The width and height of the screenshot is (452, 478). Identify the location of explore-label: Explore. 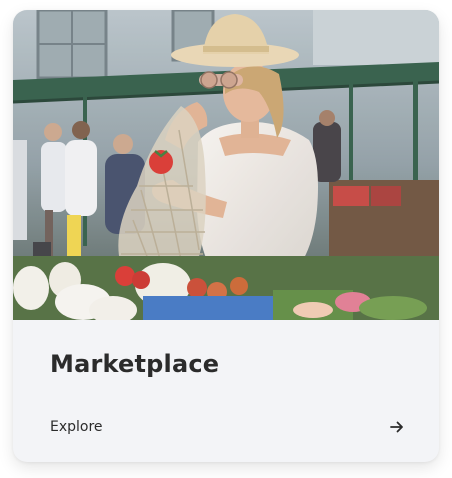
(76, 427).